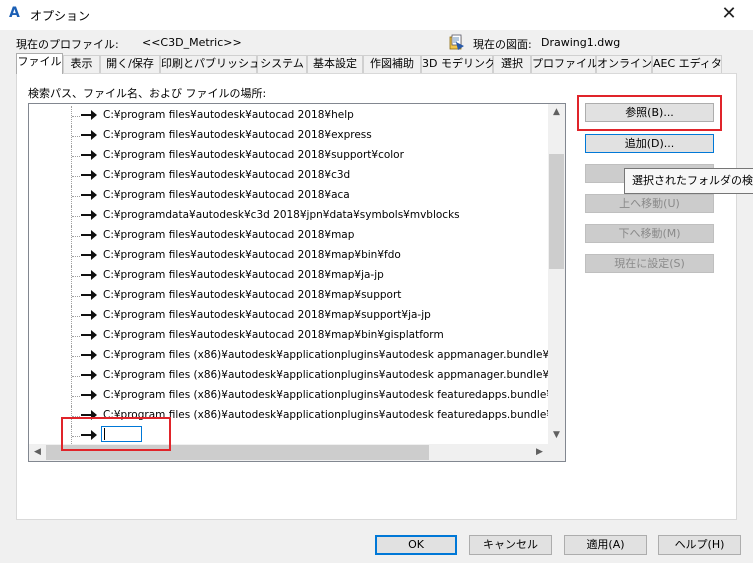 Image resolution: width=753 pixels, height=563 pixels. What do you see at coordinates (392, 64) in the screenshot?
I see `tab-drafting: 作図補助` at bounding box center [392, 64].